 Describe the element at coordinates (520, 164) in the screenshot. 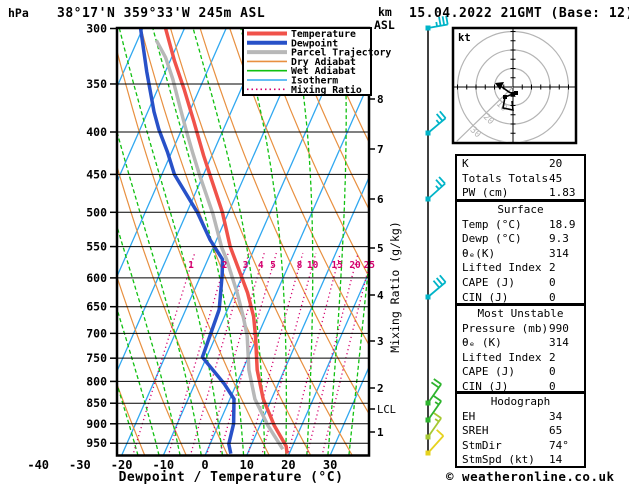

I see `stat-row: K 20` at that location.